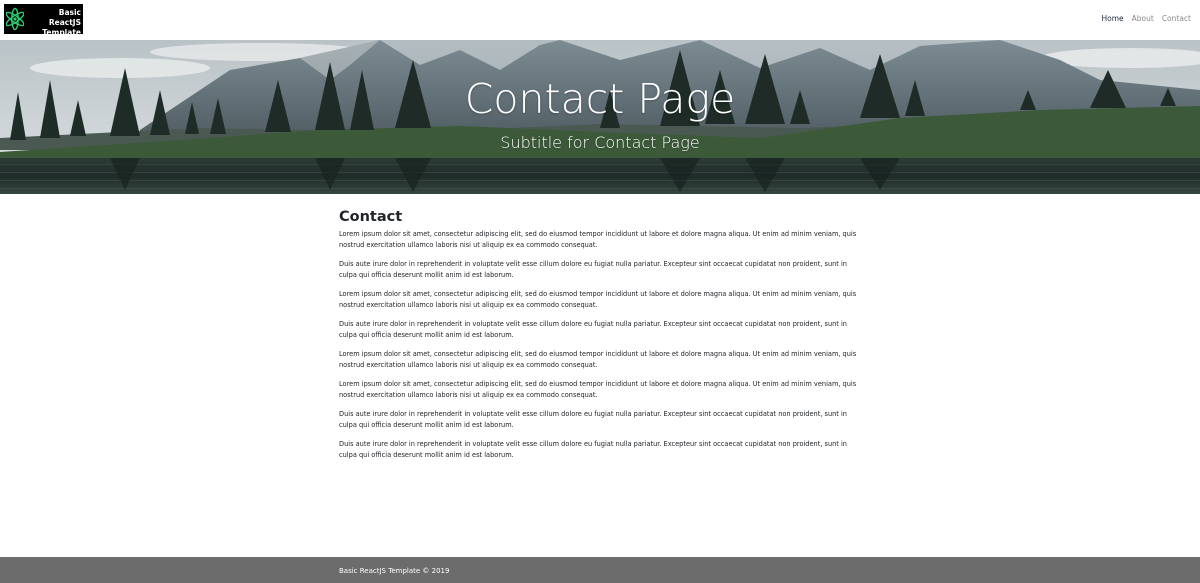  What do you see at coordinates (371, 217) in the screenshot?
I see `section-heading: Contact` at bounding box center [371, 217].